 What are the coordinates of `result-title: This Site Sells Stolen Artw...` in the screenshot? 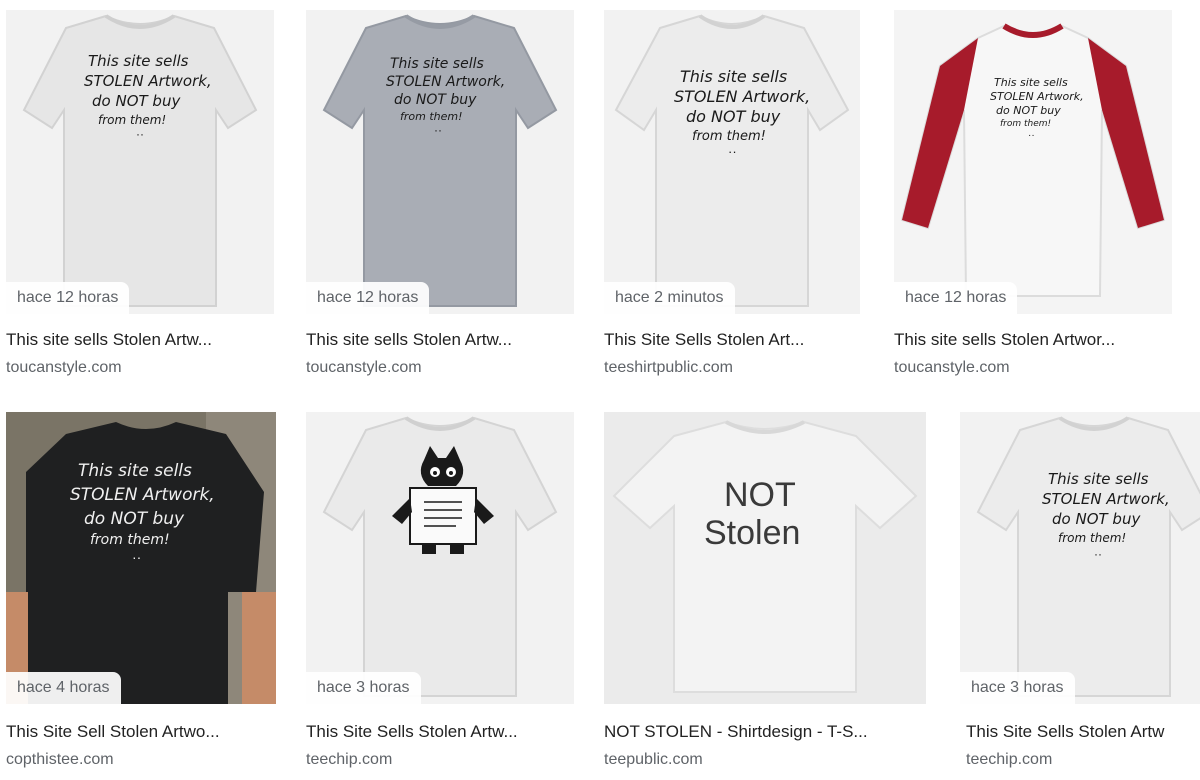 It's located at (441, 732).